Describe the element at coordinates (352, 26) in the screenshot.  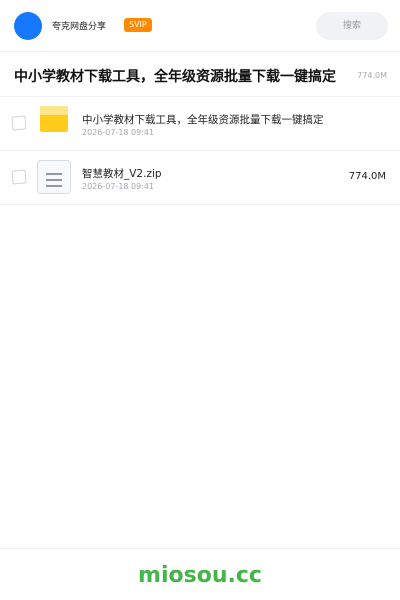
I see `search-input: 搜索` at that location.